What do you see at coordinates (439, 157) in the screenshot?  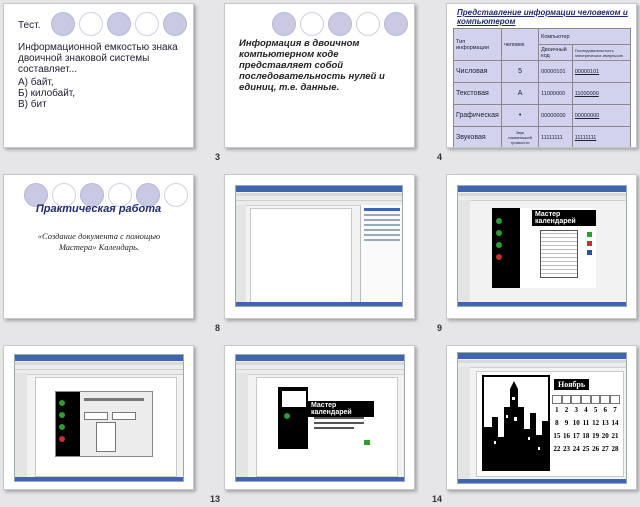 I see `slide-number: 4` at bounding box center [439, 157].